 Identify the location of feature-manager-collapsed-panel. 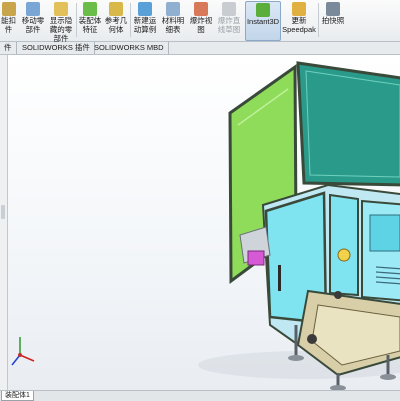
(4, 222).